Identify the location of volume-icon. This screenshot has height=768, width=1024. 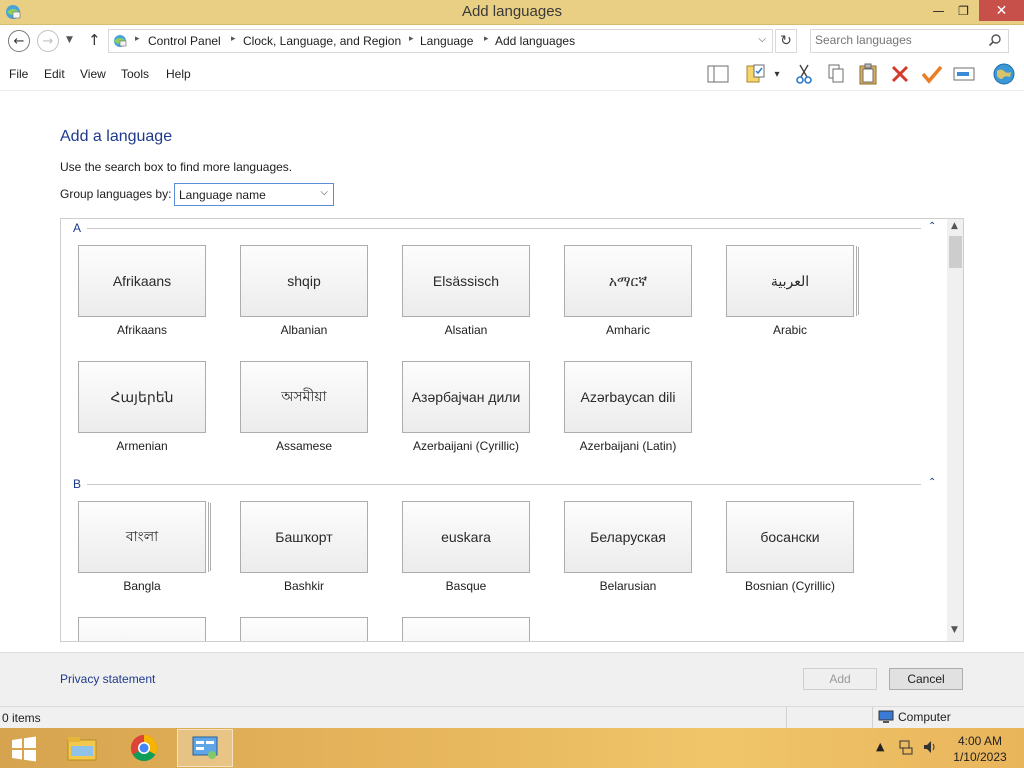
(930, 748).